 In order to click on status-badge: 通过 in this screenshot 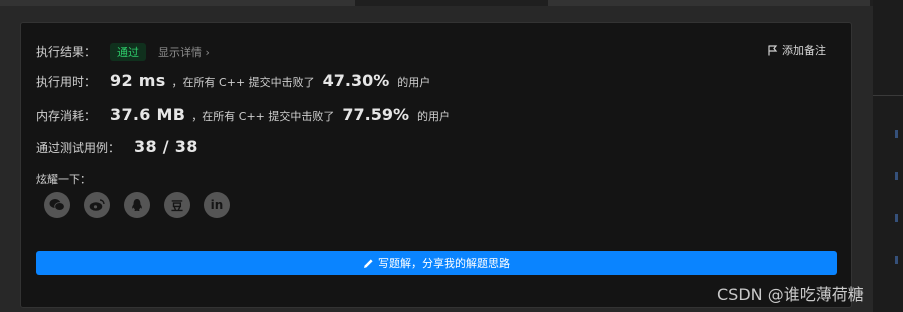, I will do `click(128, 52)`.